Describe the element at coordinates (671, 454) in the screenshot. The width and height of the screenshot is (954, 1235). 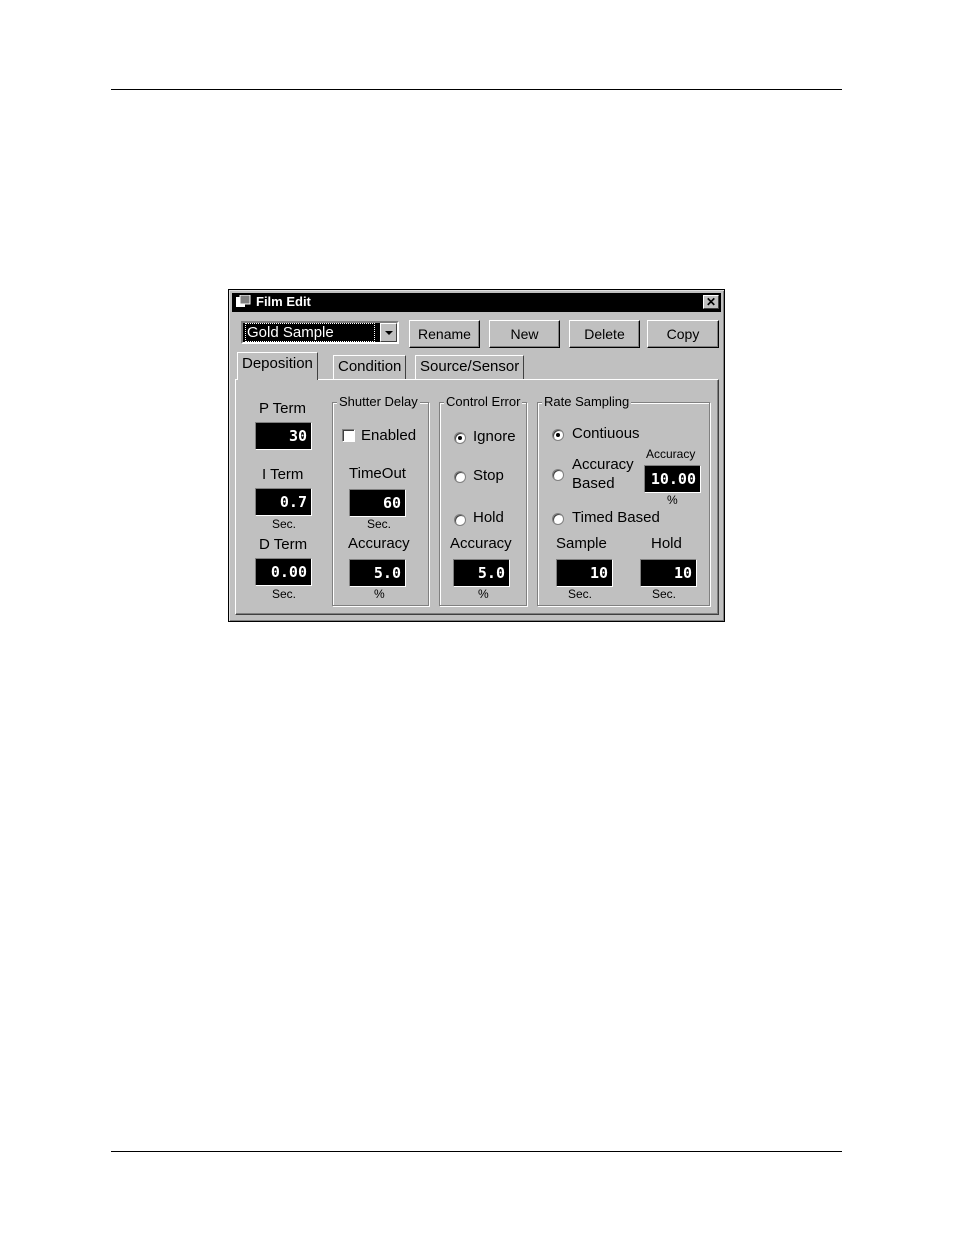
I see `rate-accuracy-label: Accuracy` at that location.